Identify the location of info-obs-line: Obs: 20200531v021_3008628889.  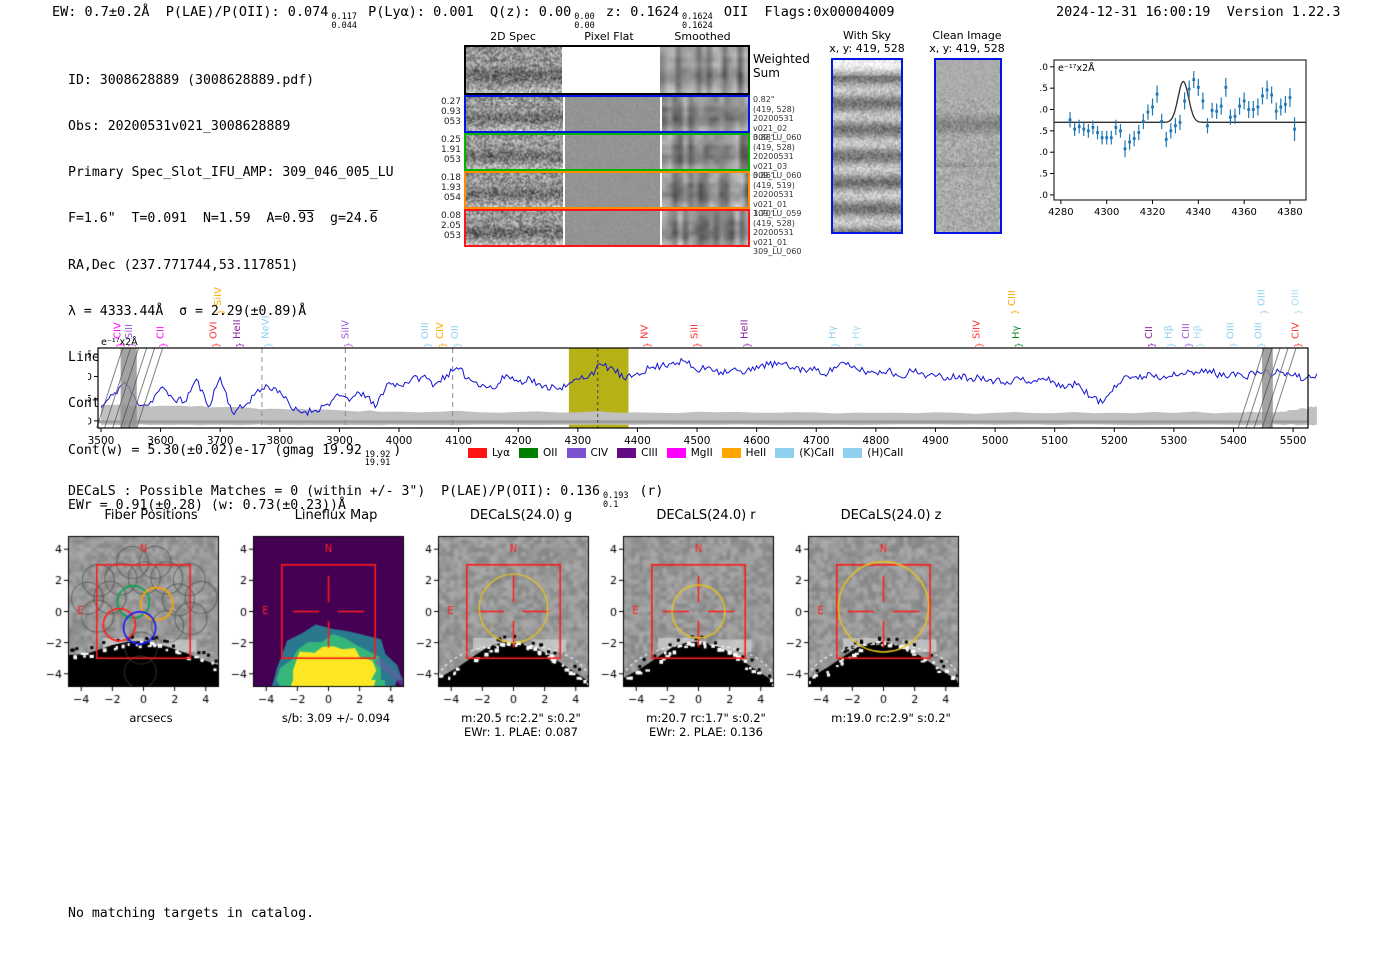
(179, 127).